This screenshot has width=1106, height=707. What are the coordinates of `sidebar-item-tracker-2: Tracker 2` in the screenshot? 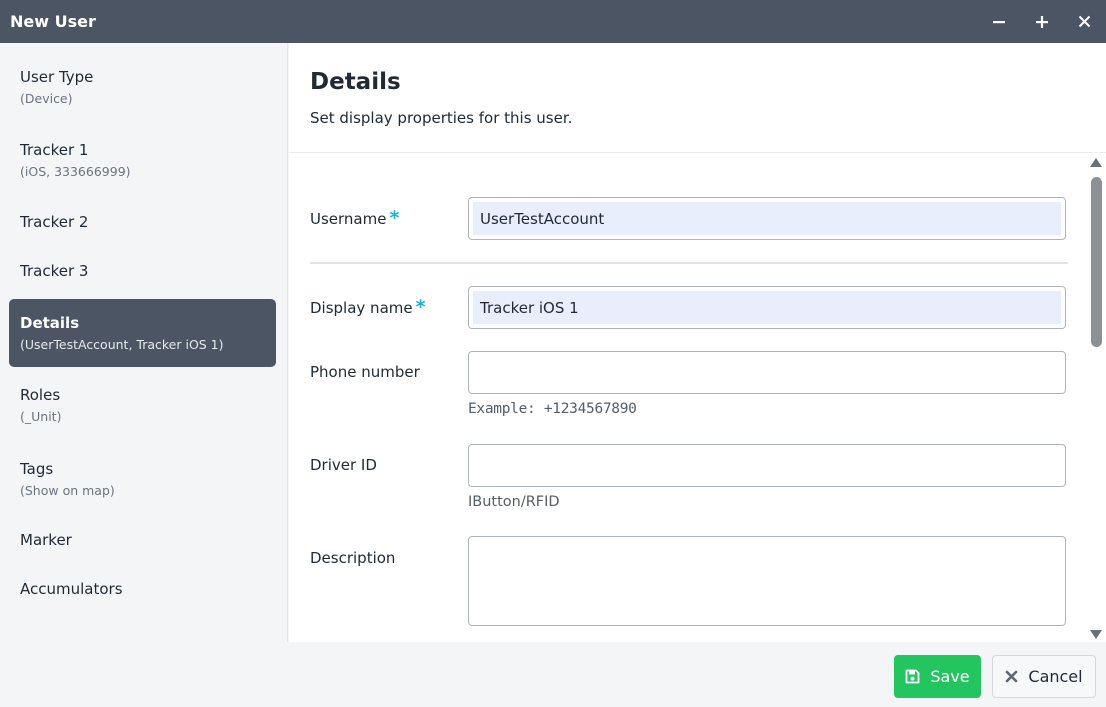 It's located at (142, 222).